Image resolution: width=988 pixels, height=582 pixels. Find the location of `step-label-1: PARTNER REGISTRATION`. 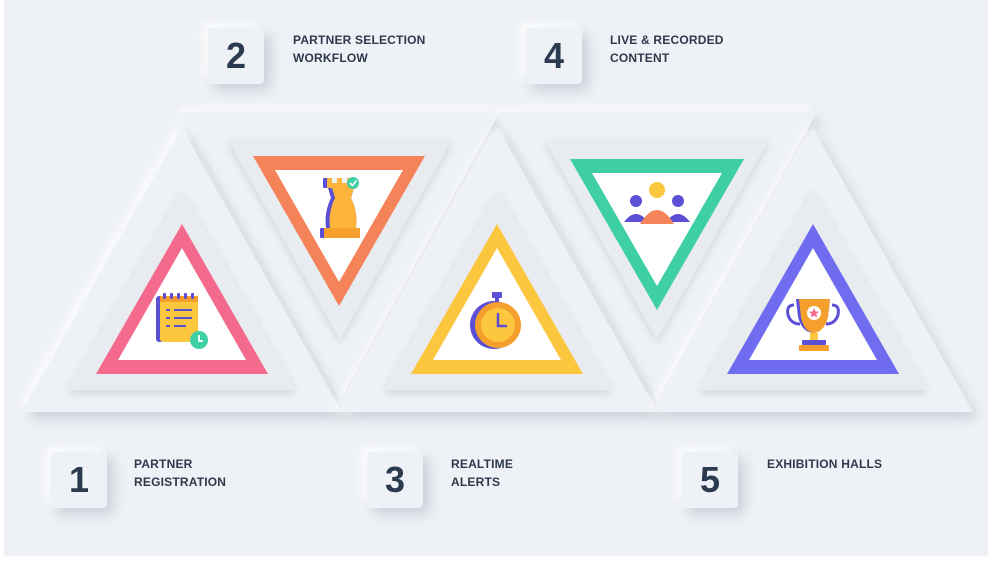

step-label-1: PARTNER REGISTRATION is located at coordinates (180, 473).